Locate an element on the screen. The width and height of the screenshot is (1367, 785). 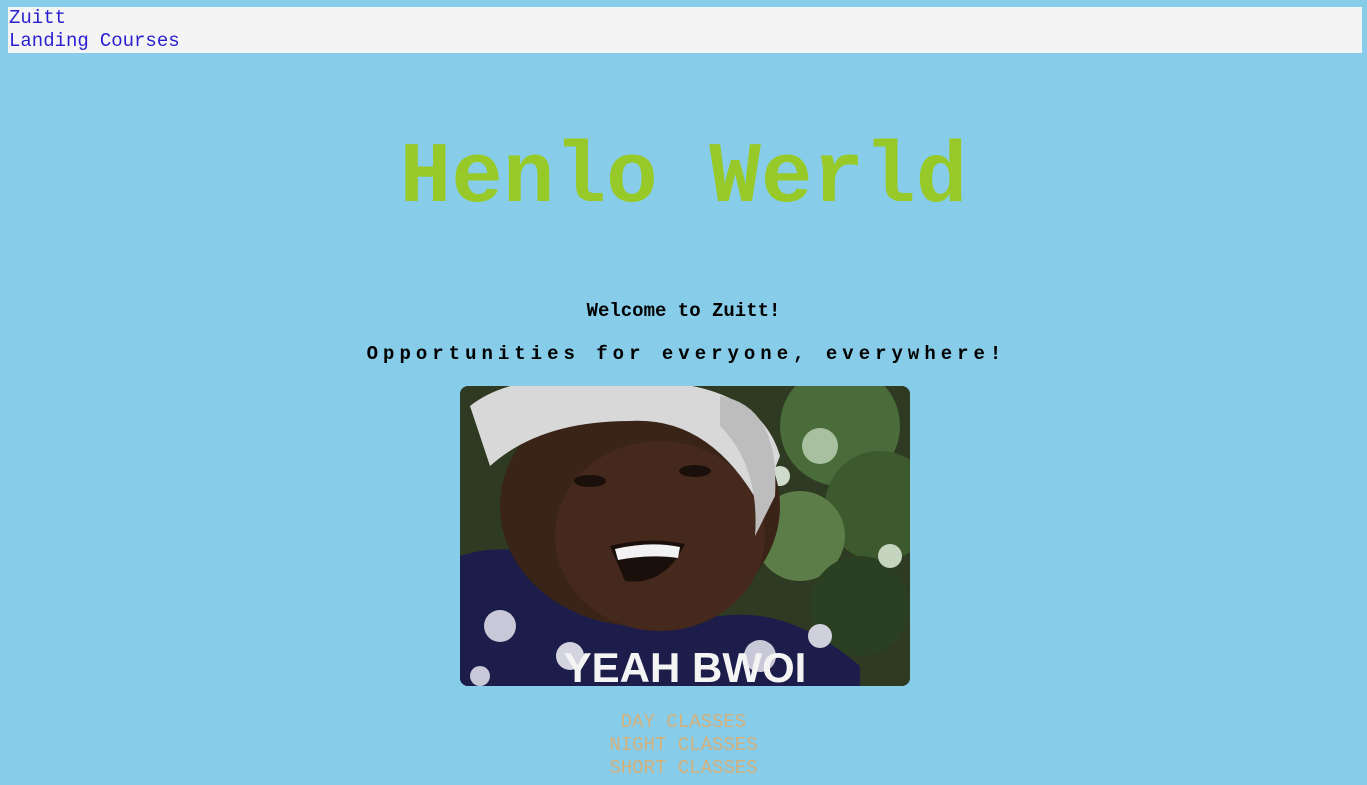
list-item-short-classes: SHORT CLASSES is located at coordinates (683, 768).